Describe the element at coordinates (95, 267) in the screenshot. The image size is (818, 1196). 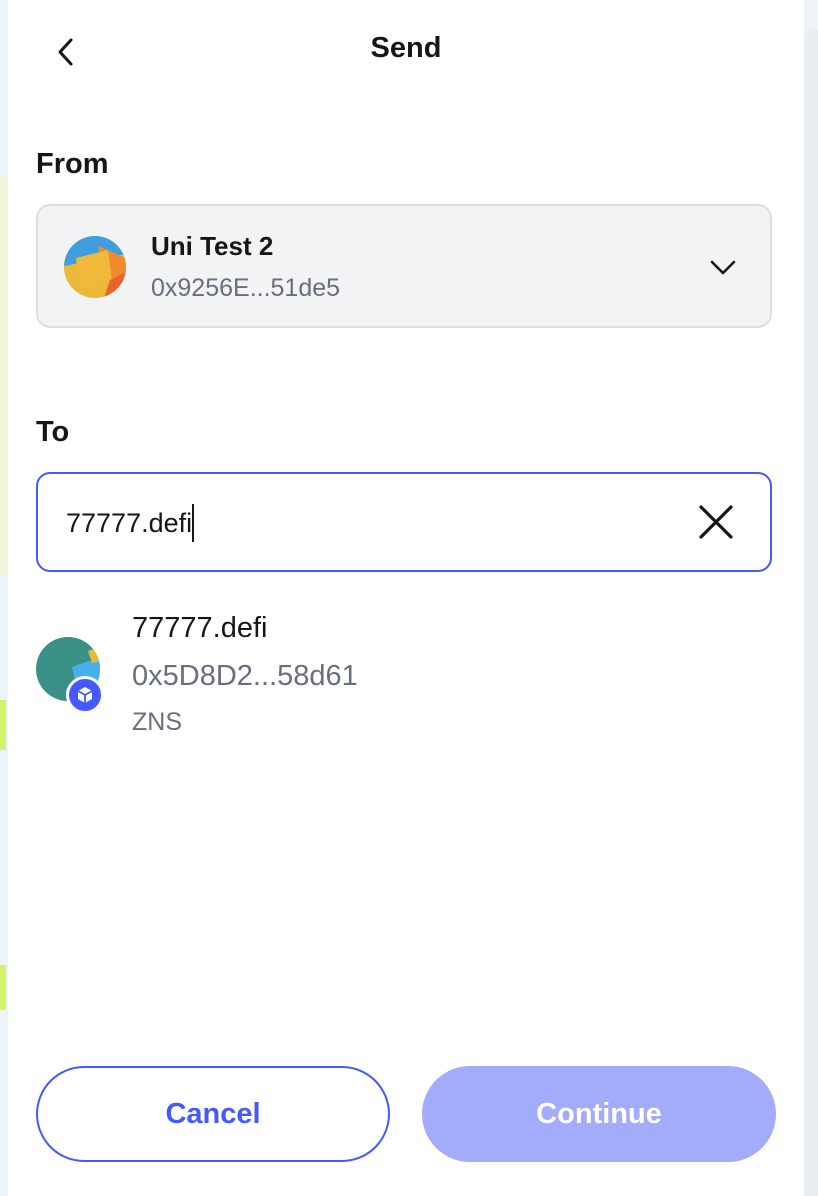
I see `account-avatar` at that location.